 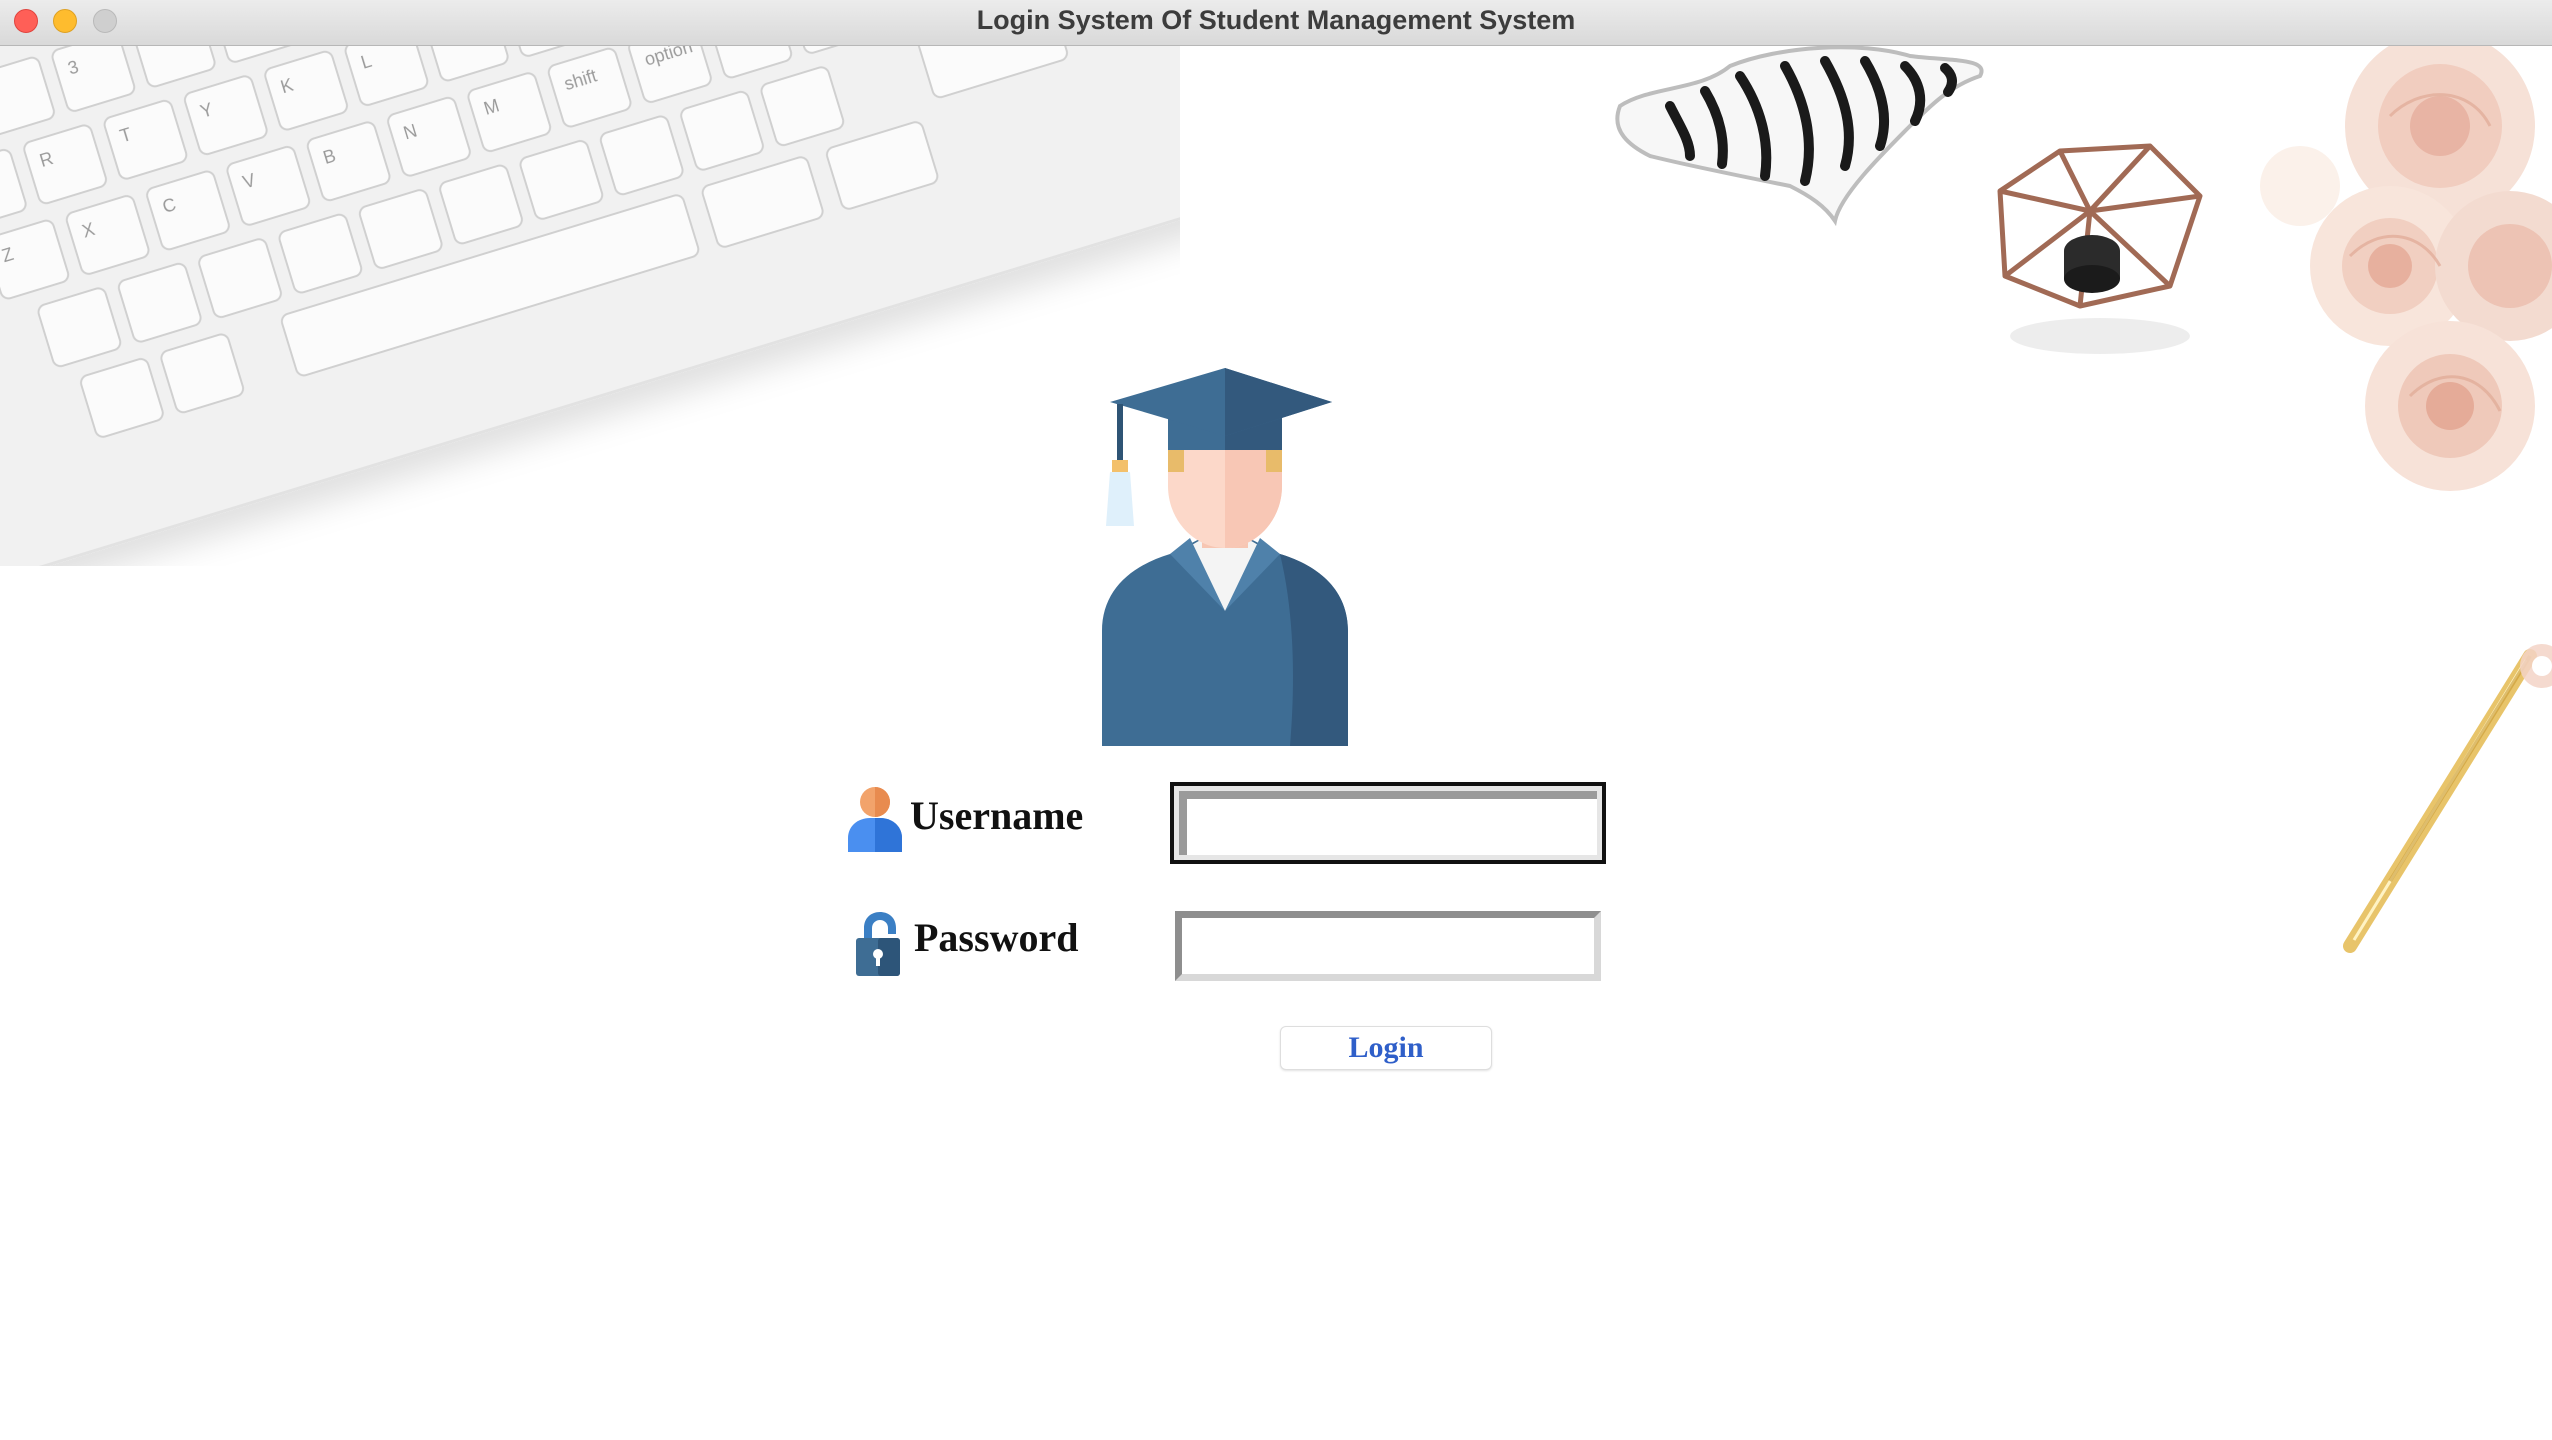 What do you see at coordinates (2447, 798) in the screenshot?
I see `gold-pen-image` at bounding box center [2447, 798].